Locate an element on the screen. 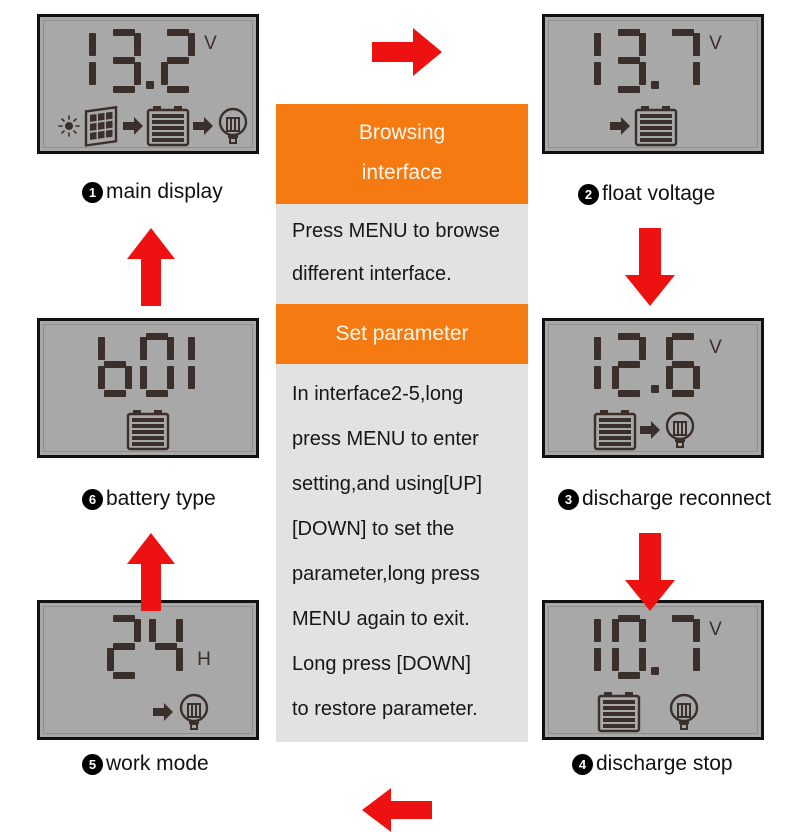  sun-icon is located at coordinates (69, 126).